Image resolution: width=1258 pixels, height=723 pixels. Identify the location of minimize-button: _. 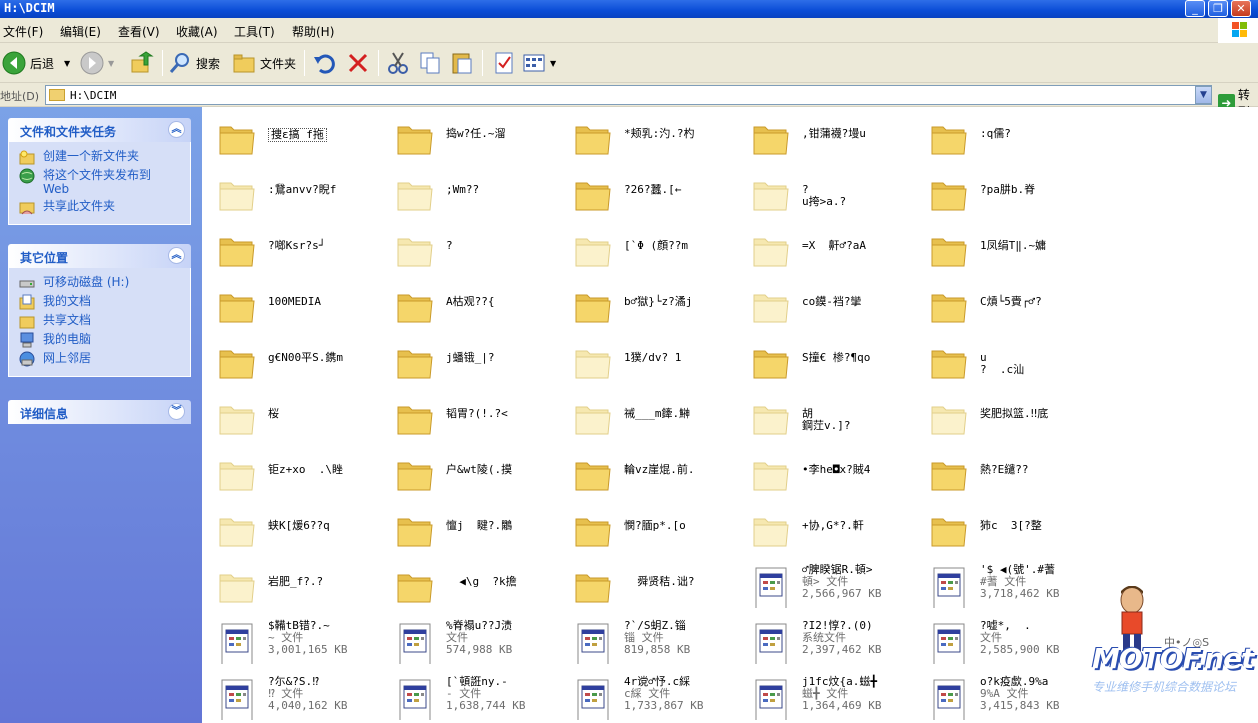
(1195, 8).